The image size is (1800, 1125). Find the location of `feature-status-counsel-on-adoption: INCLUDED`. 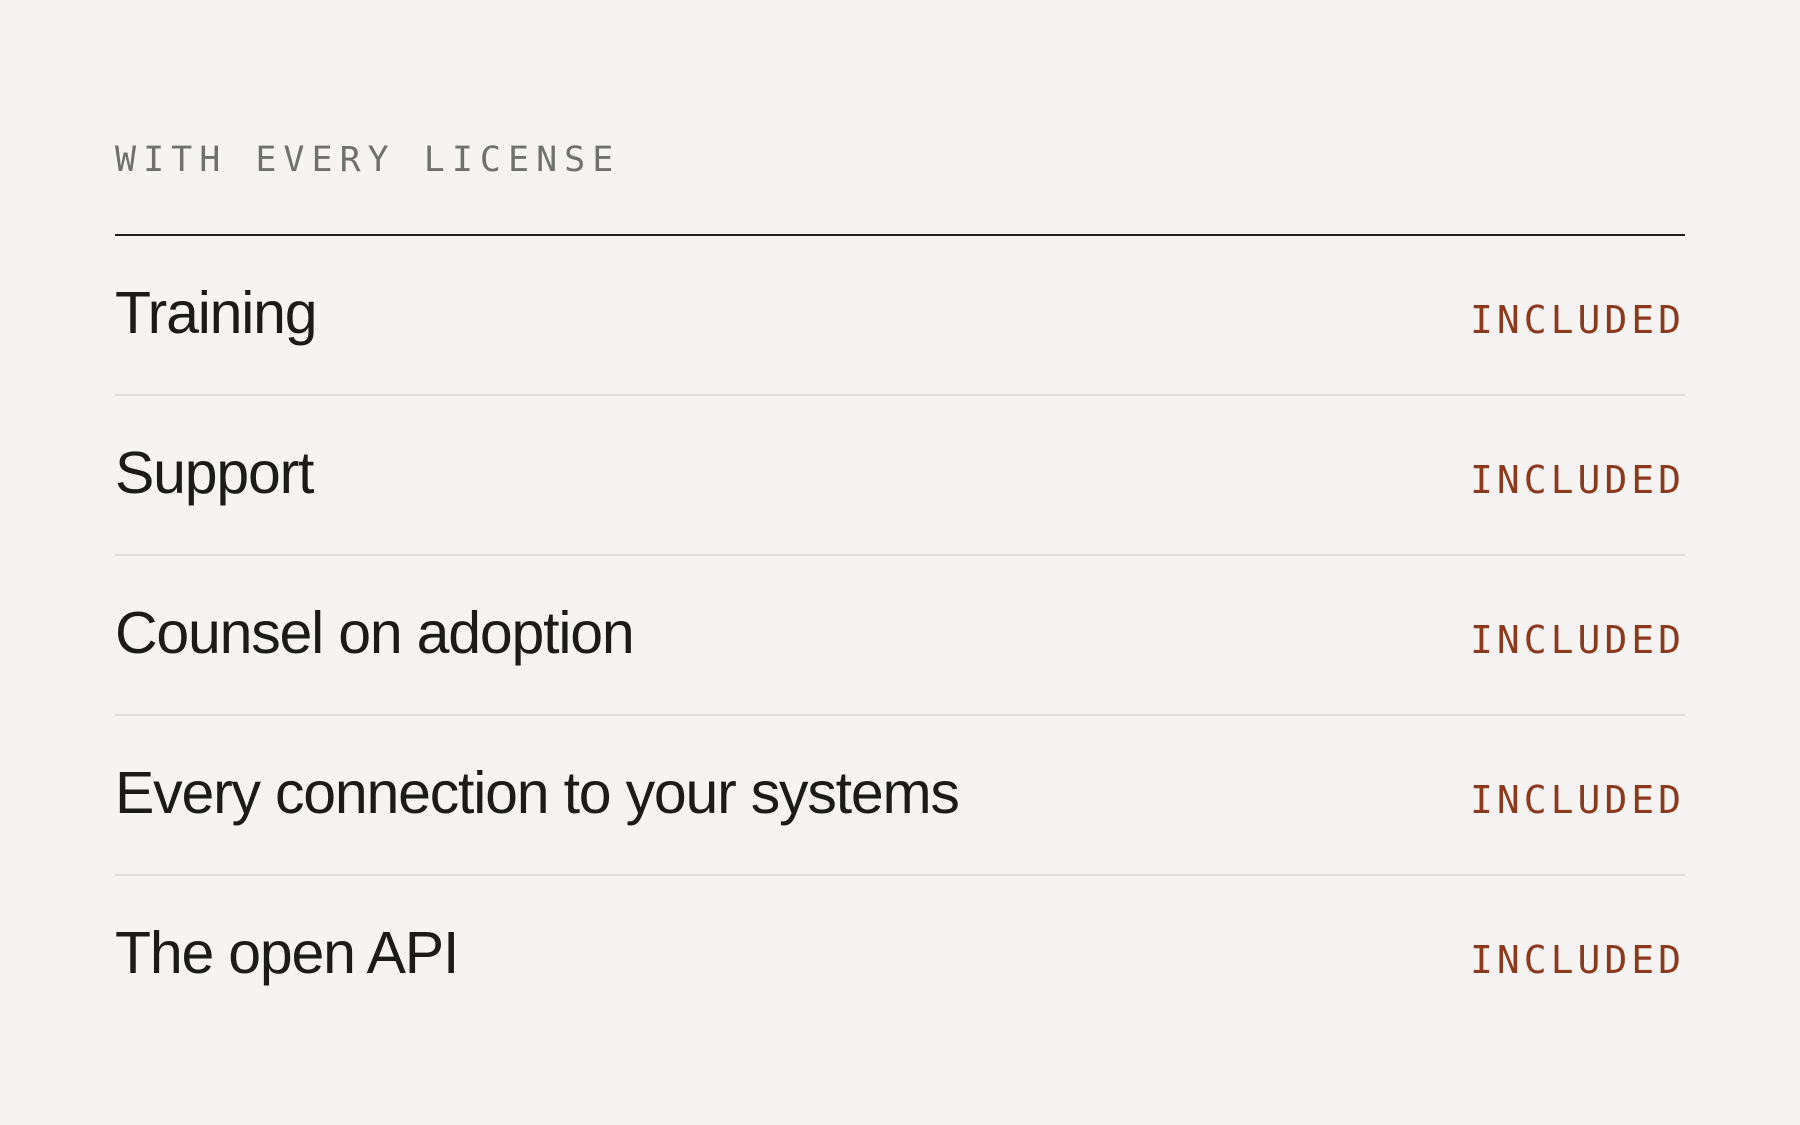

feature-status-counsel-on-adoption: INCLUDED is located at coordinates (1577, 640).